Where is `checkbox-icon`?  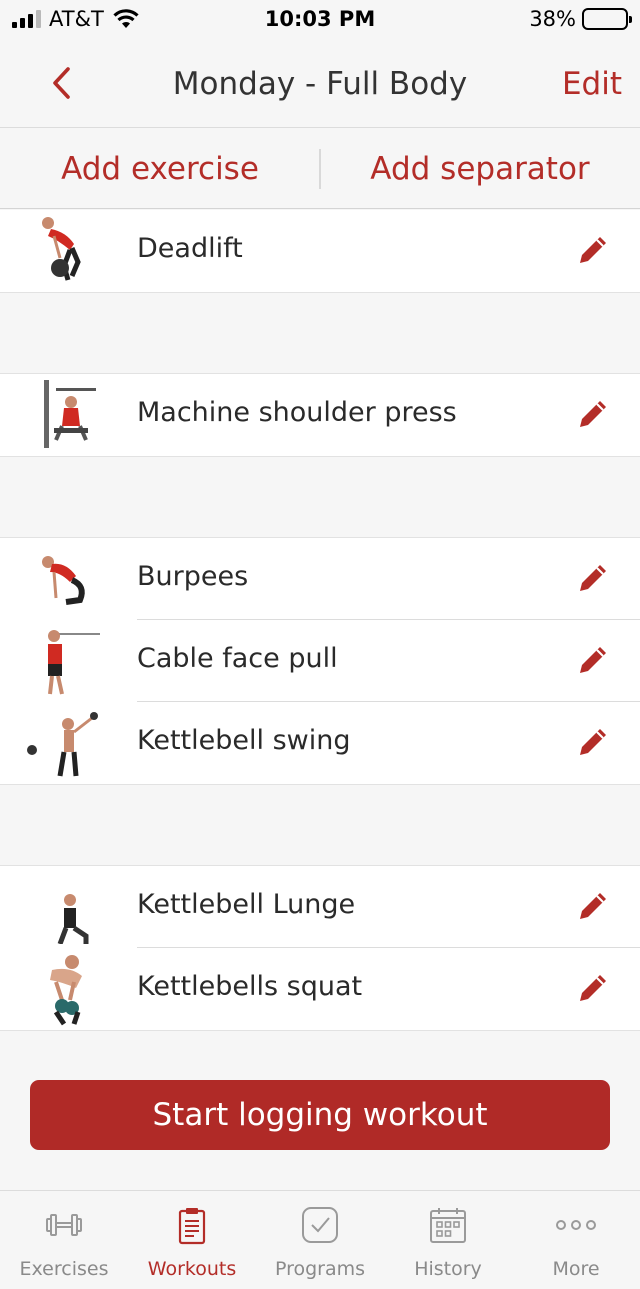
checkbox-icon is located at coordinates (320, 1225).